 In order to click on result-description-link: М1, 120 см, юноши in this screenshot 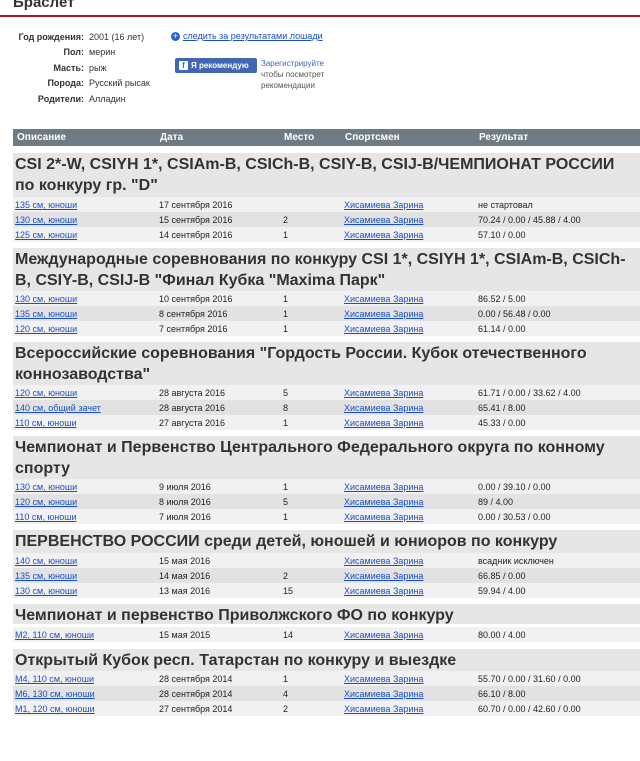, I will do `click(55, 709)`.